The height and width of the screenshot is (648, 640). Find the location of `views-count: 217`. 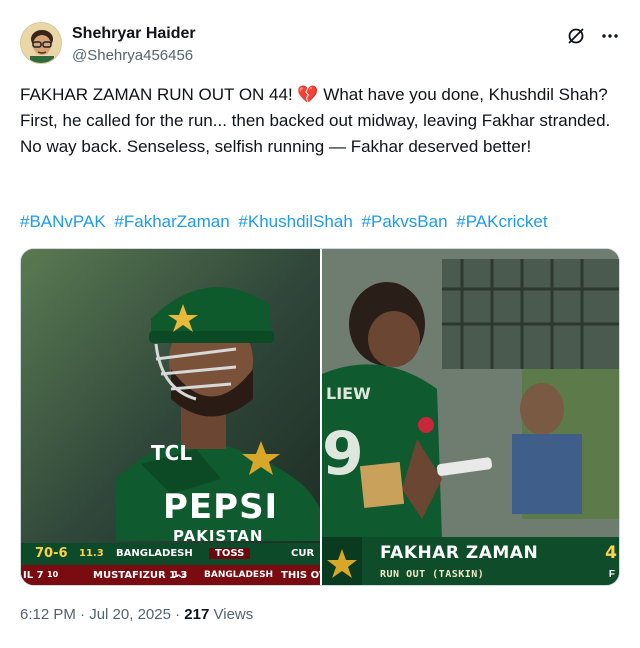

views-count: 217 is located at coordinates (197, 614).